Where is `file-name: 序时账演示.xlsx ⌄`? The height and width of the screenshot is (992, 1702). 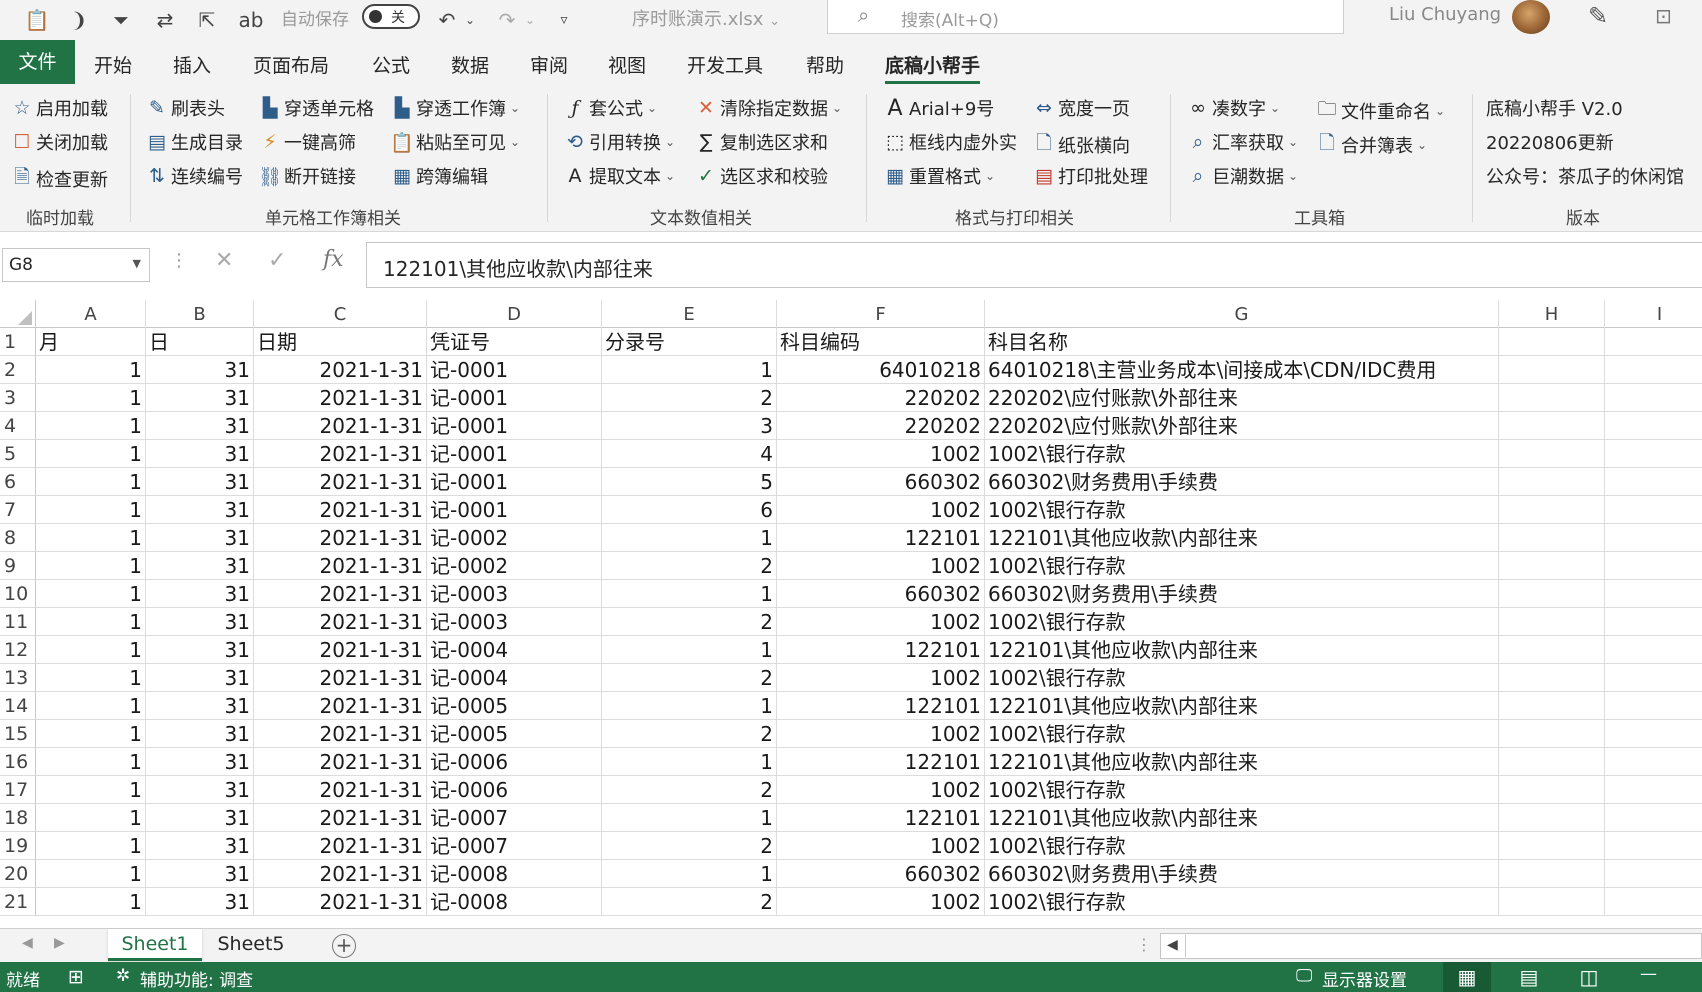 file-name: 序时账演示.xlsx ⌄ is located at coordinates (706, 18).